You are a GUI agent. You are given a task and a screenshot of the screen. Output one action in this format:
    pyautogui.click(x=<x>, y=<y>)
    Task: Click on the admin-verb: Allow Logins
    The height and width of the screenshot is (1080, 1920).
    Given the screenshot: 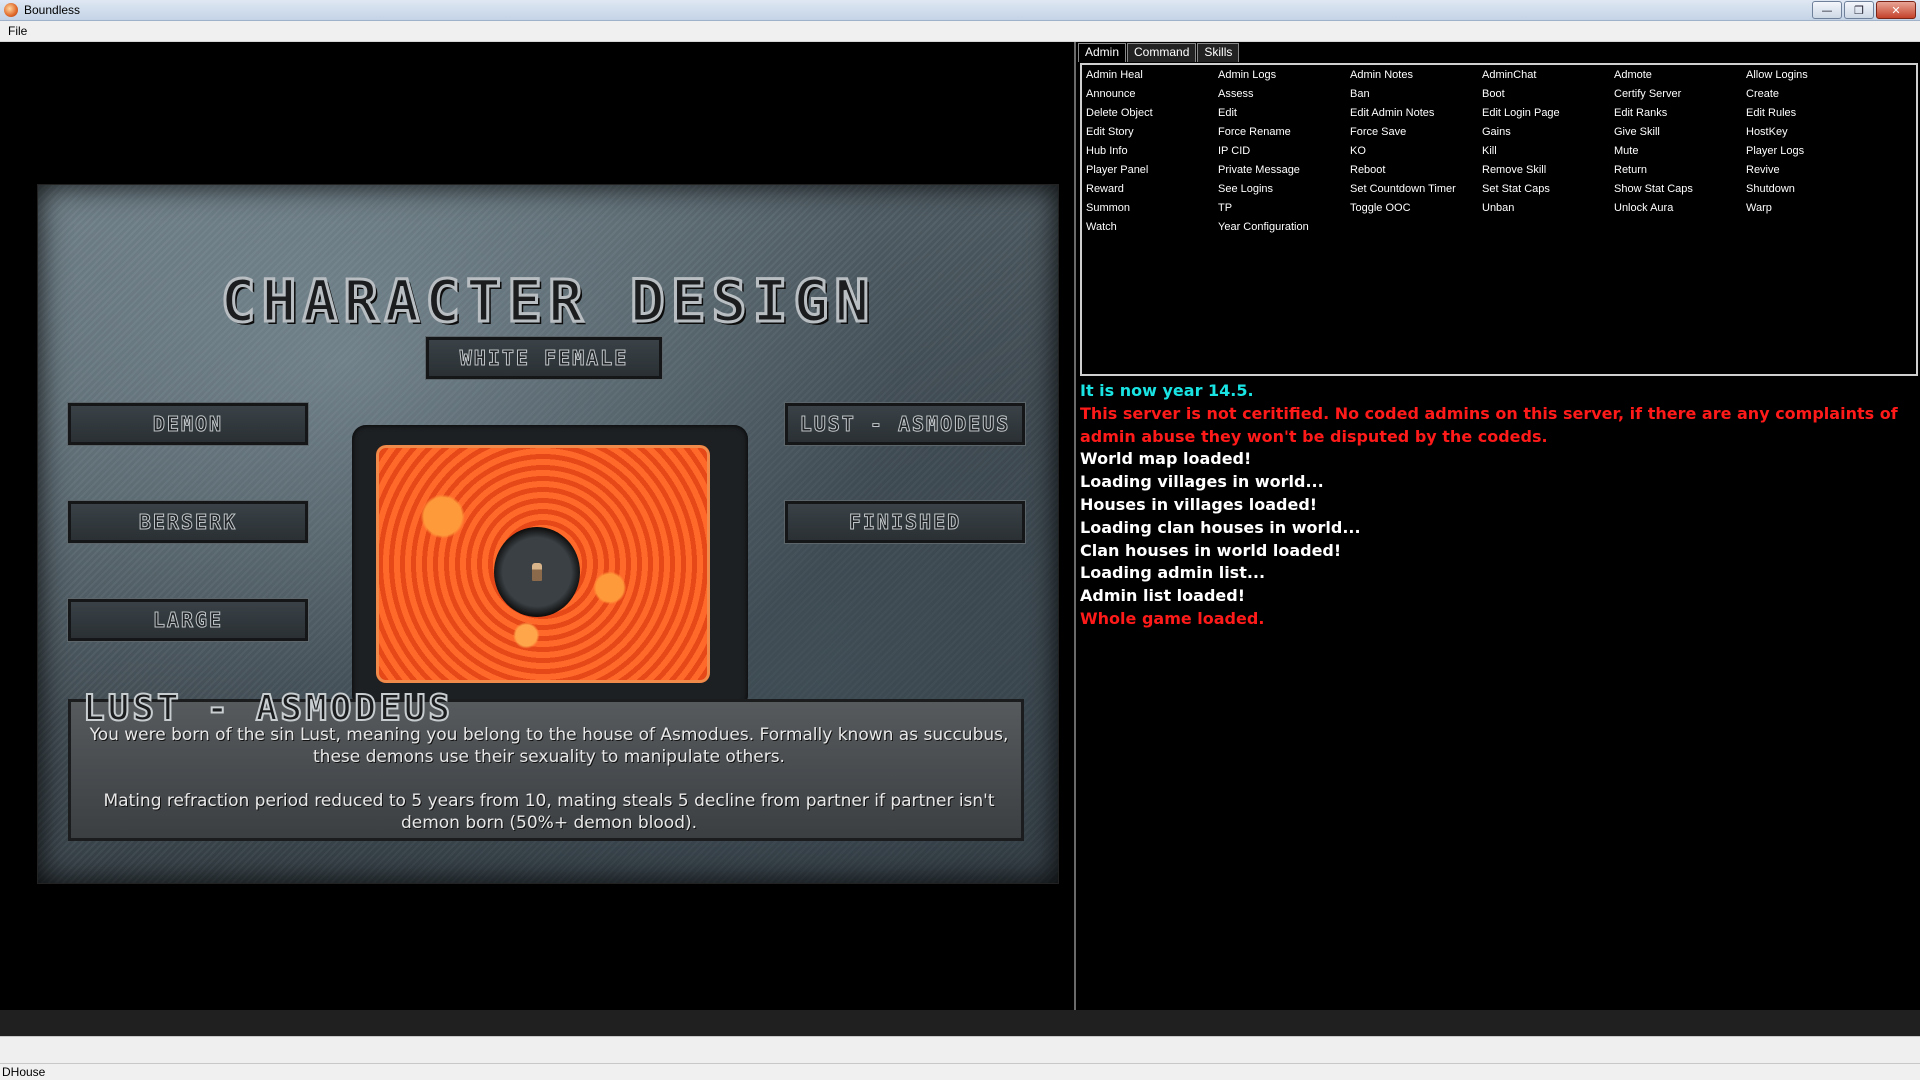 What is the action you would take?
    pyautogui.click(x=1812, y=78)
    